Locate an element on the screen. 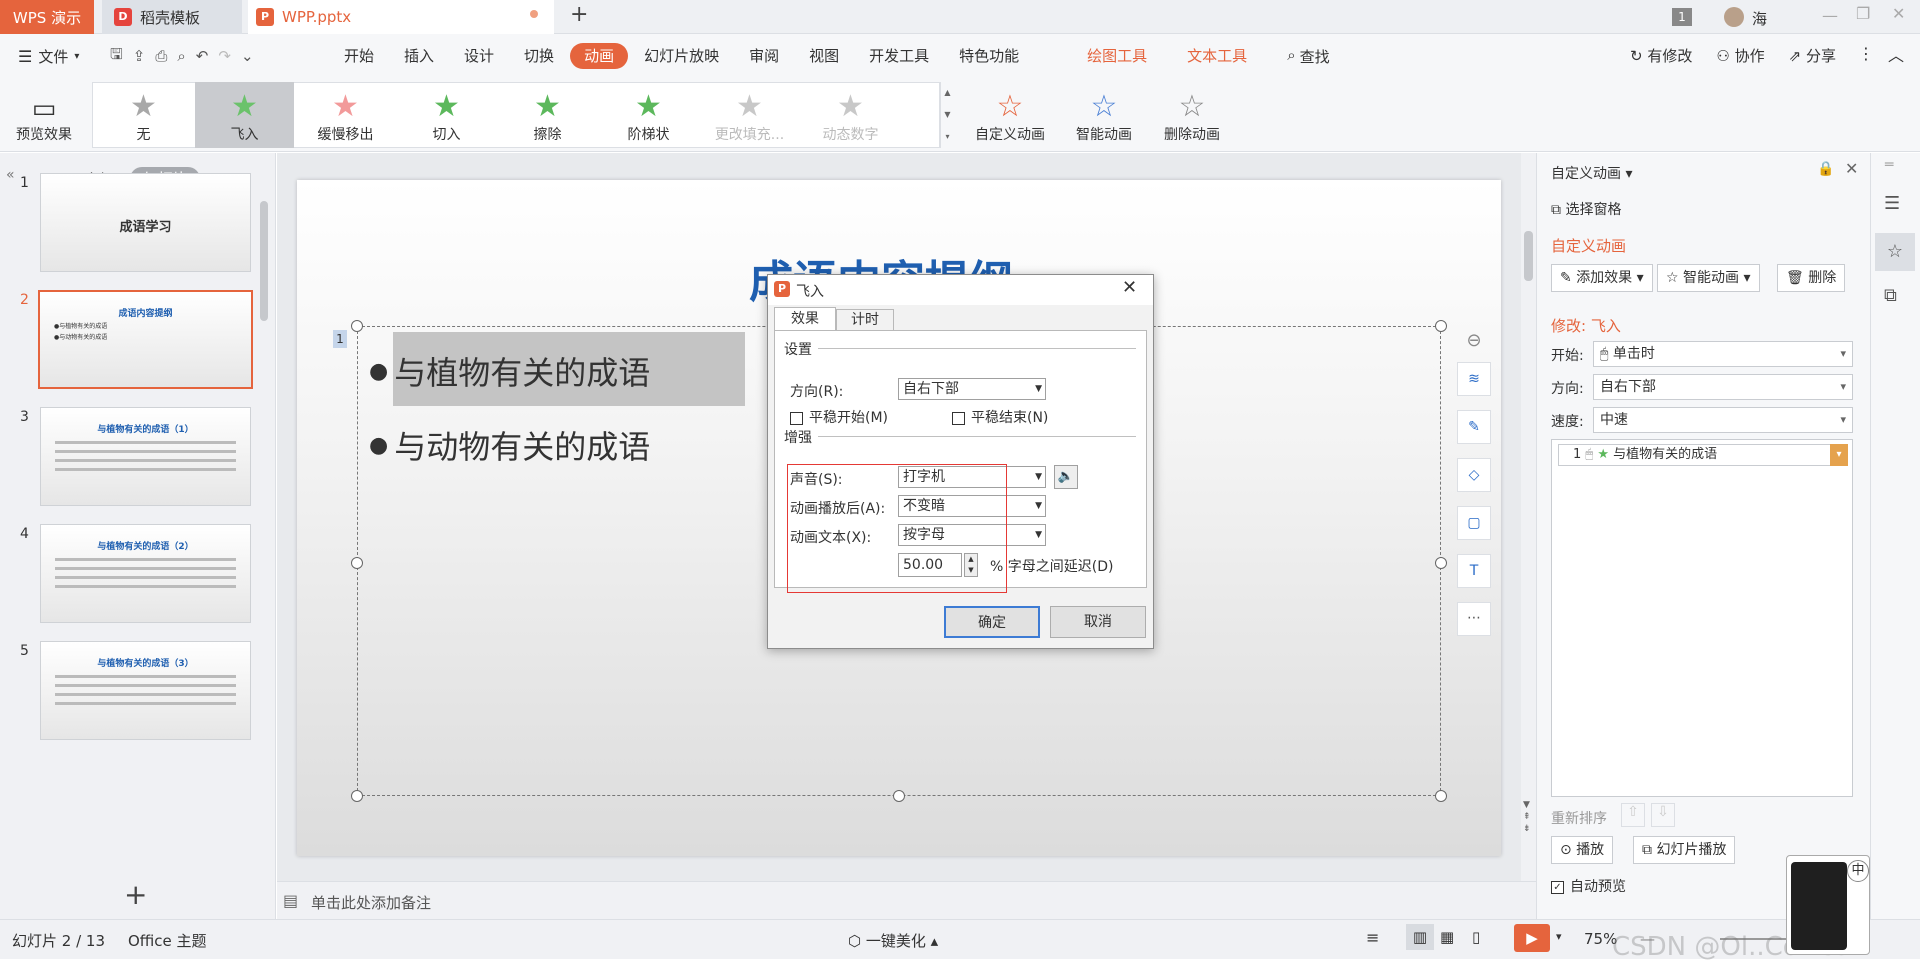 This screenshot has height=962, width=1920. menu-tab: 开发工具 is located at coordinates (899, 56).